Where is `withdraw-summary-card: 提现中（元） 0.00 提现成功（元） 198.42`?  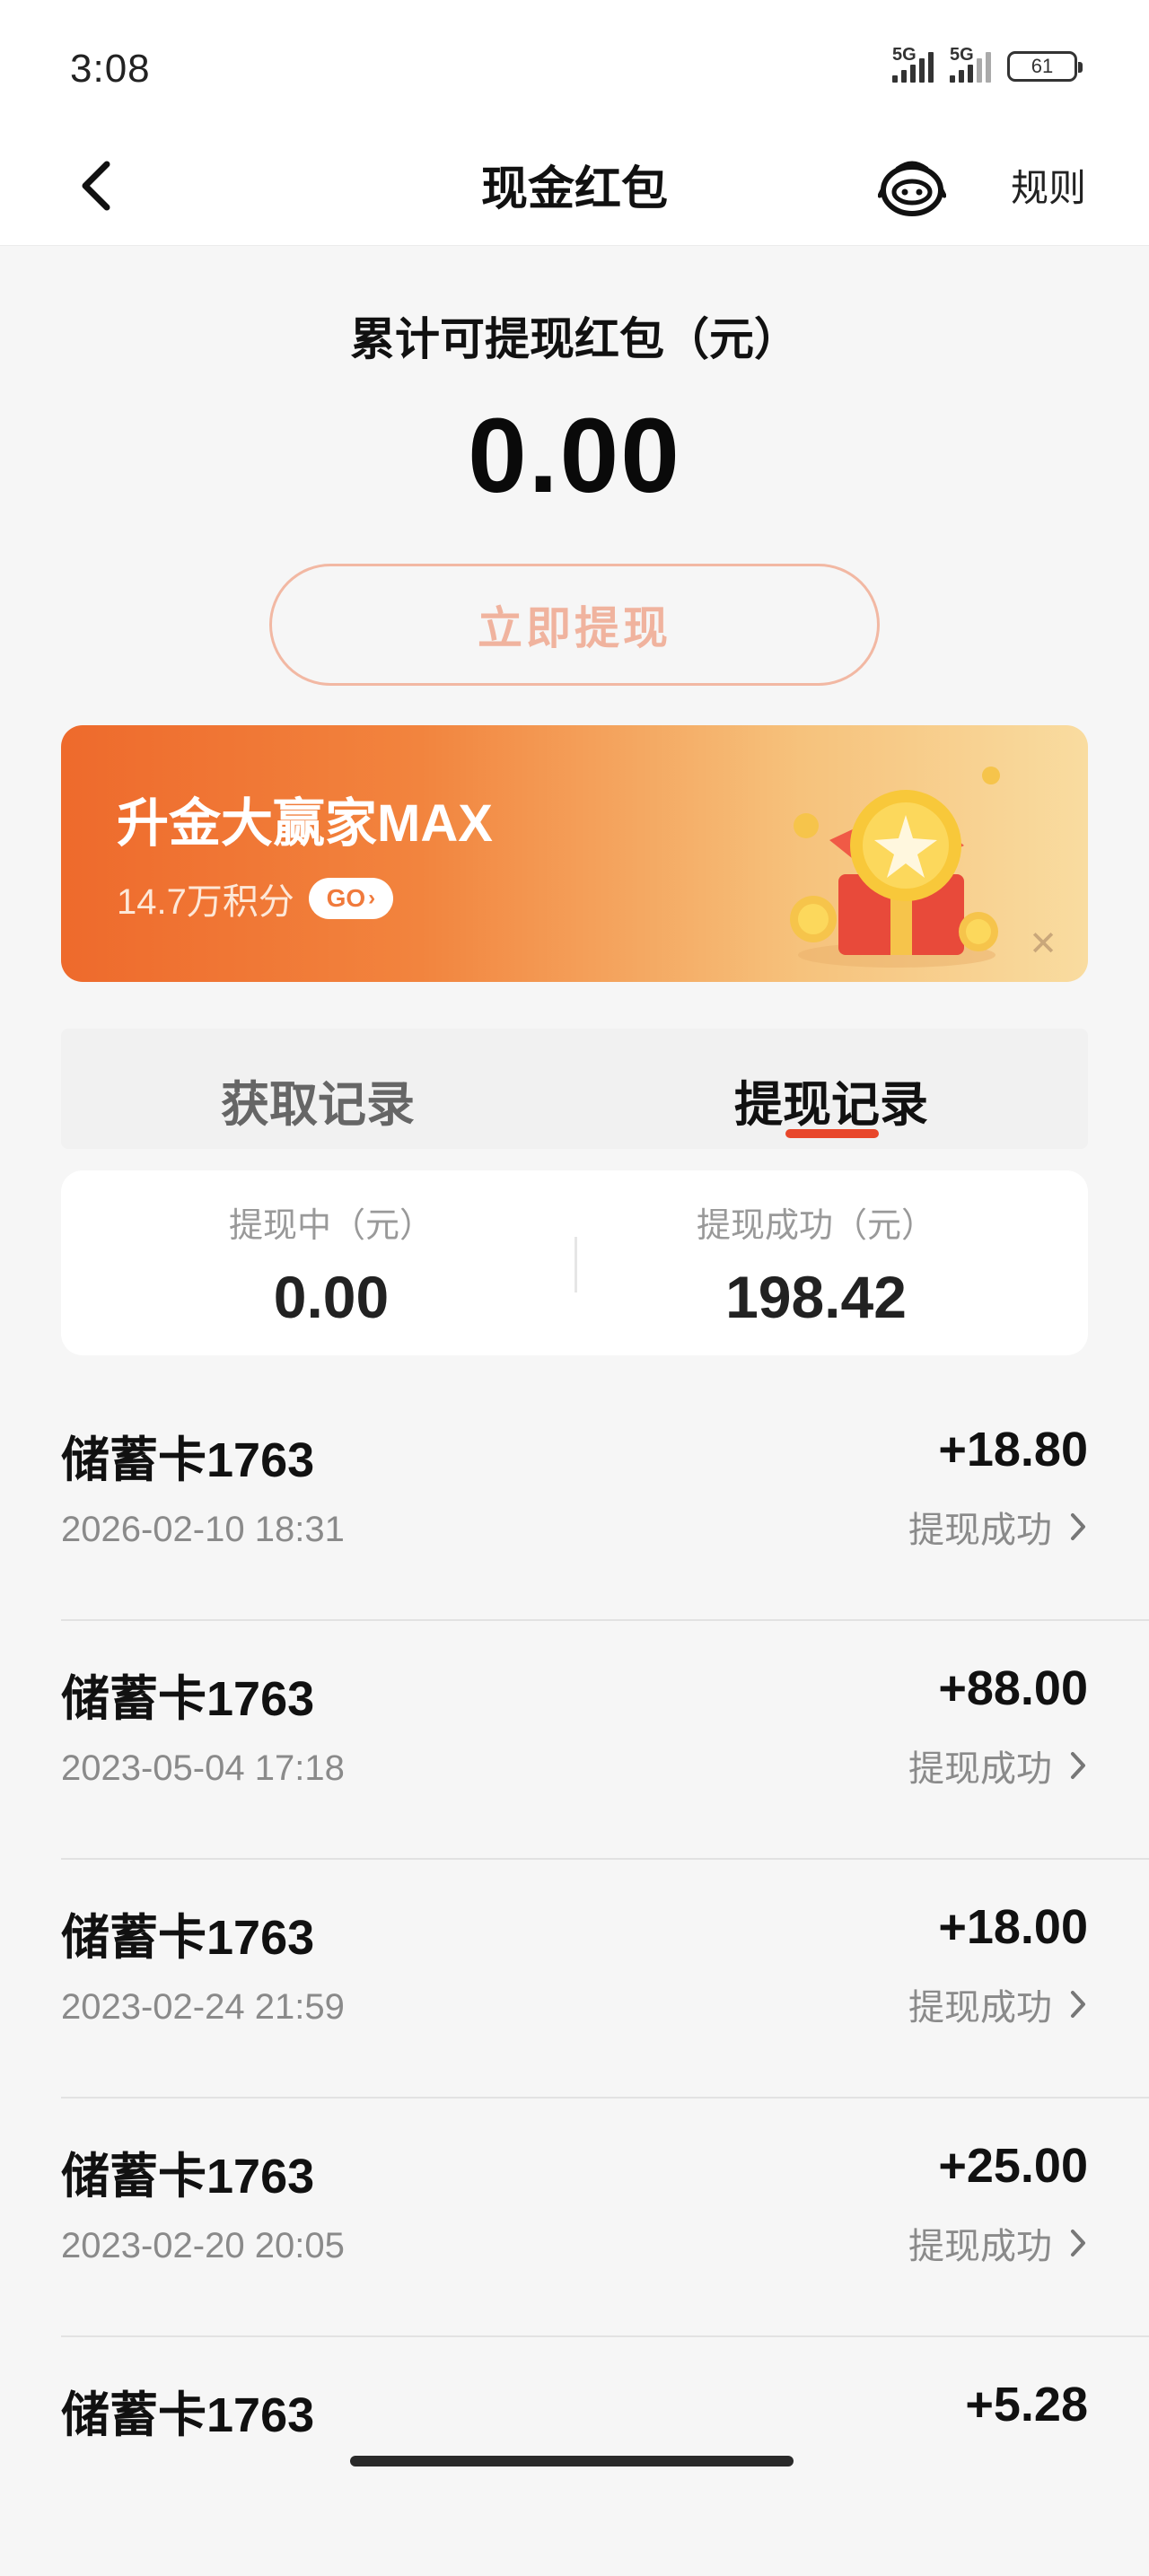
withdraw-summary-card: 提现中（元） 0.00 提现成功（元） 198.42 is located at coordinates (574, 1262).